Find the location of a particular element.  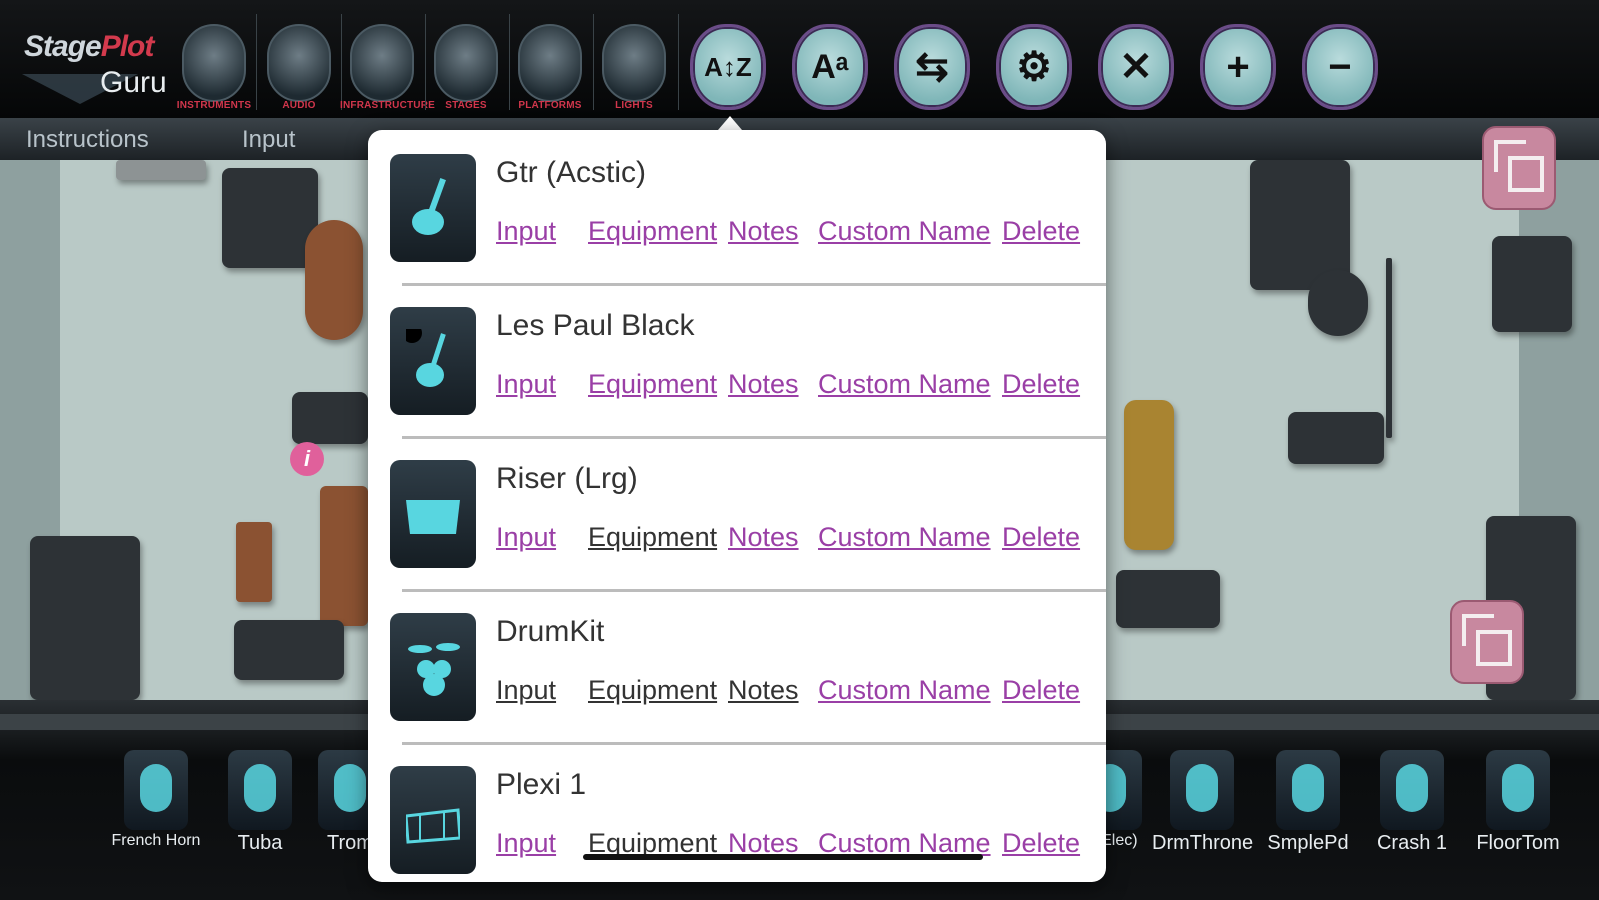

arrange-button: ⇆ is located at coordinates (932, 67).